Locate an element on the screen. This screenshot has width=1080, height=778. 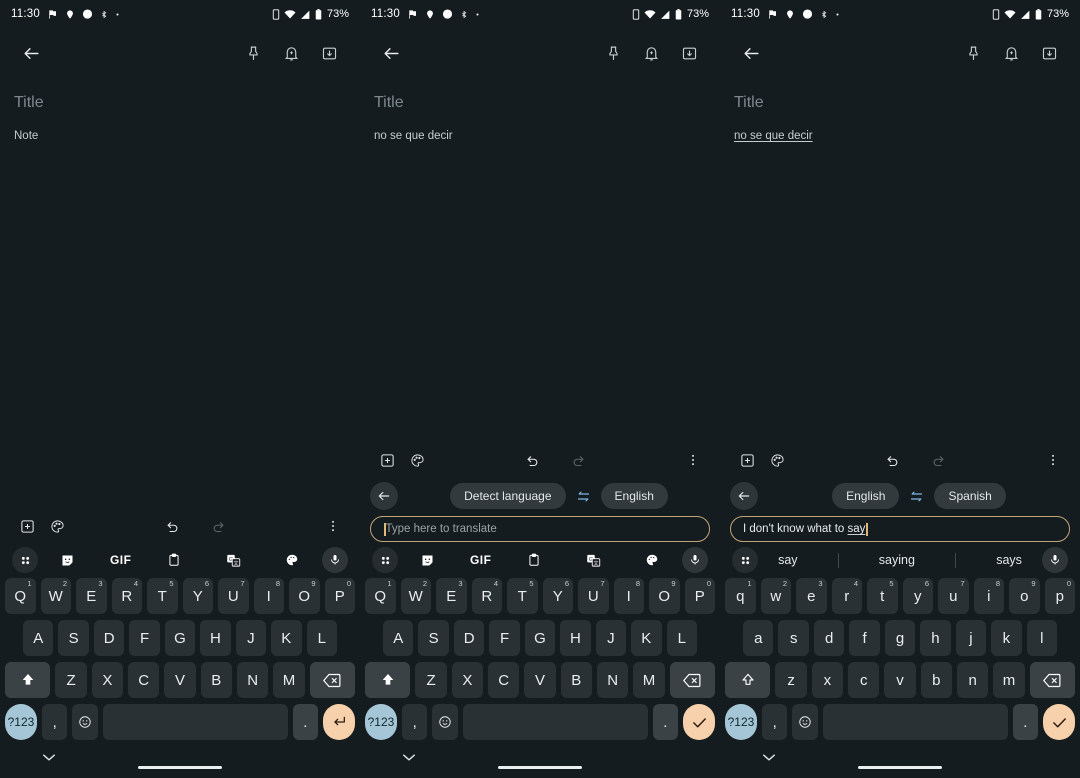
translate-input-2: Type here to translate is located at coordinates (540, 529).